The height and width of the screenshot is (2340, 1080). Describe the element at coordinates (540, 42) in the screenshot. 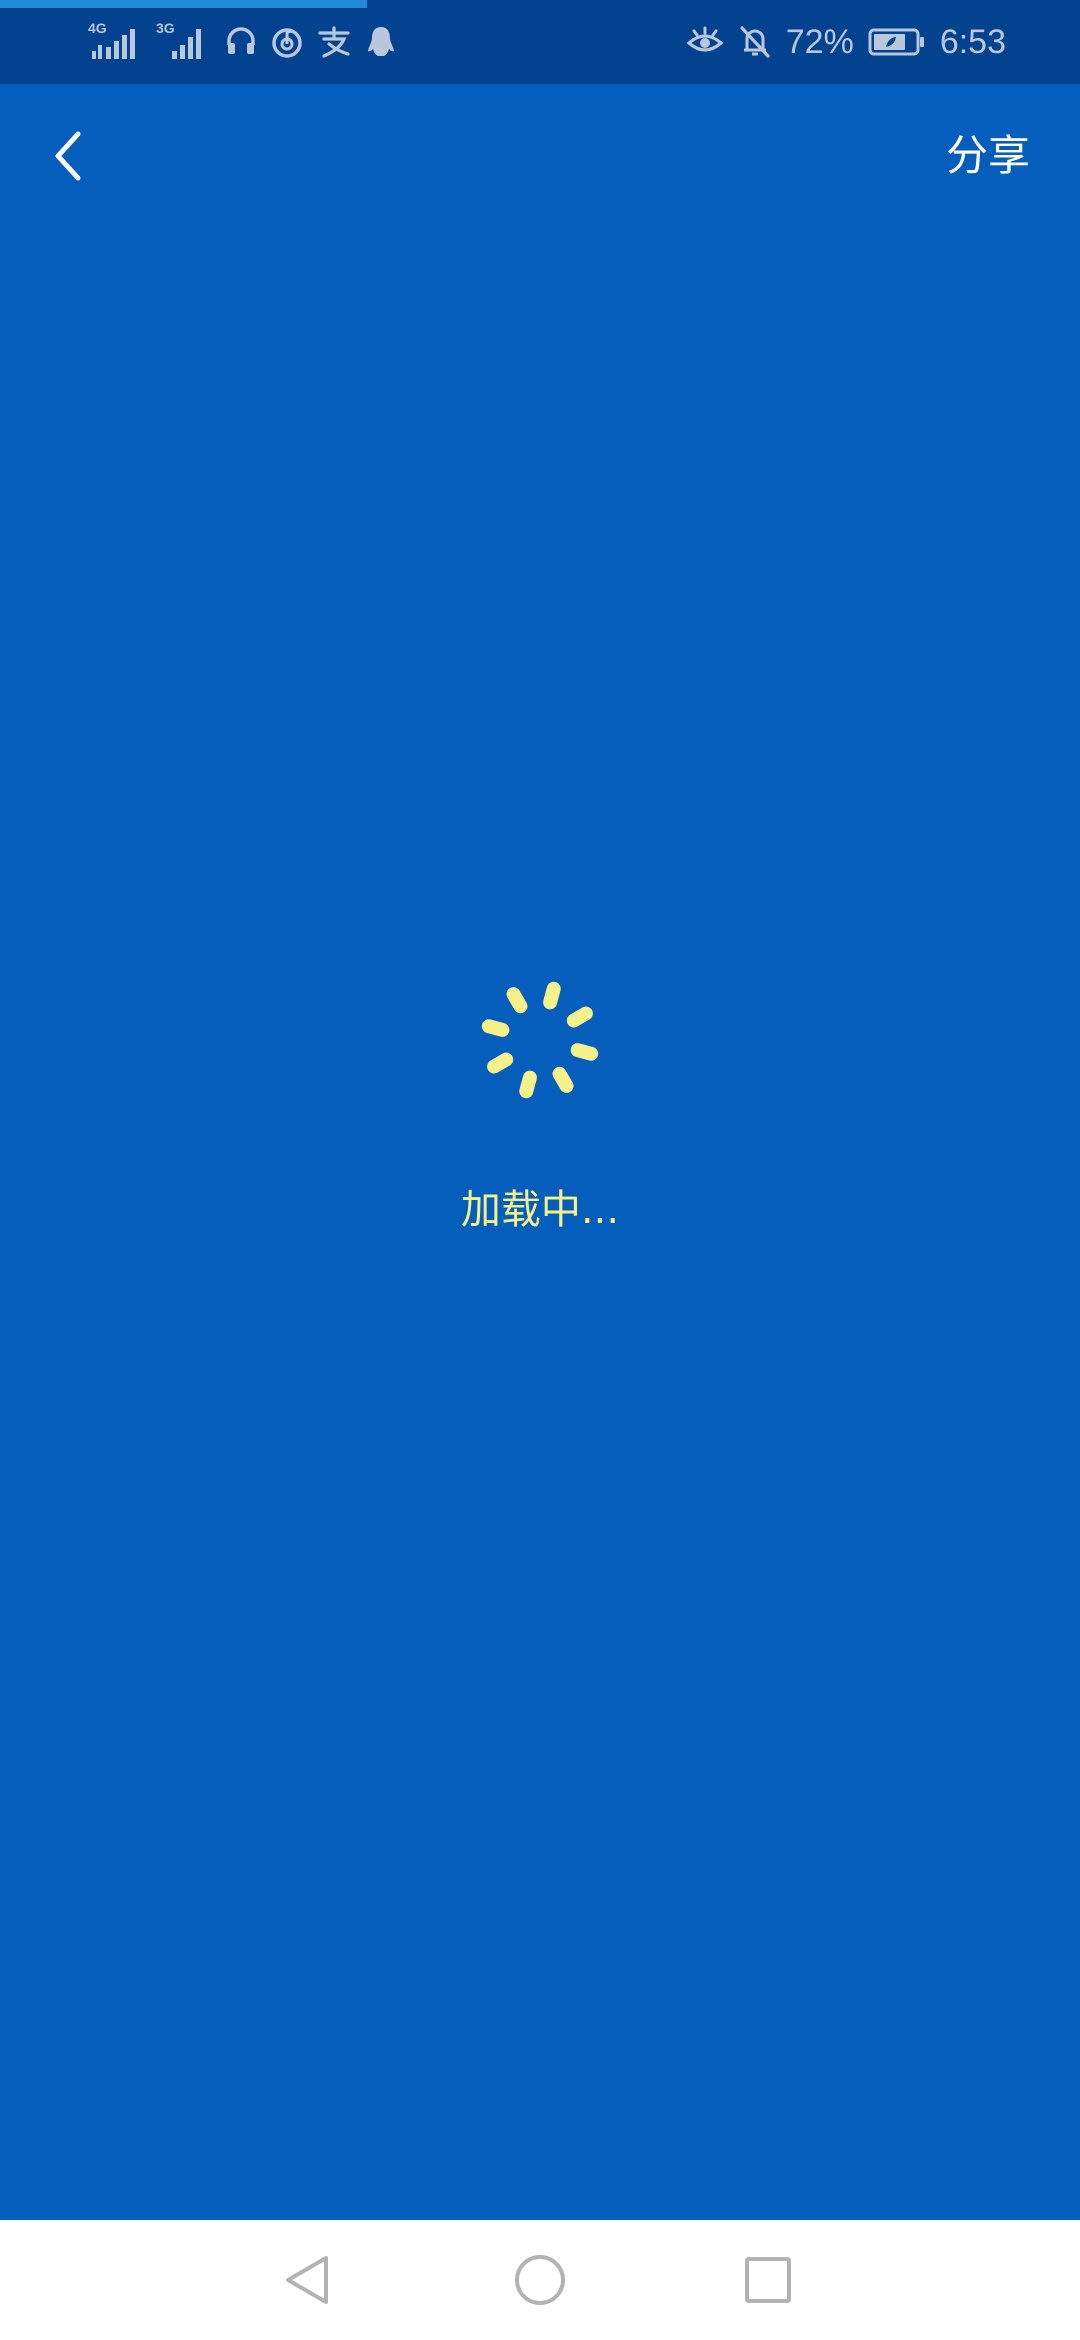

I see `status-bar: 4G 3G 72% 6:53` at that location.